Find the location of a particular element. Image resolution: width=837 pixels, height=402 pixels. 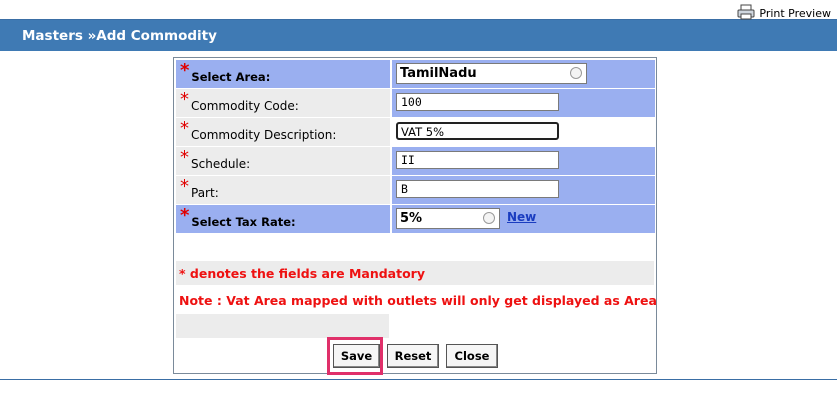

commodity-description-field-cell: VAT 5% is located at coordinates (523, 132).